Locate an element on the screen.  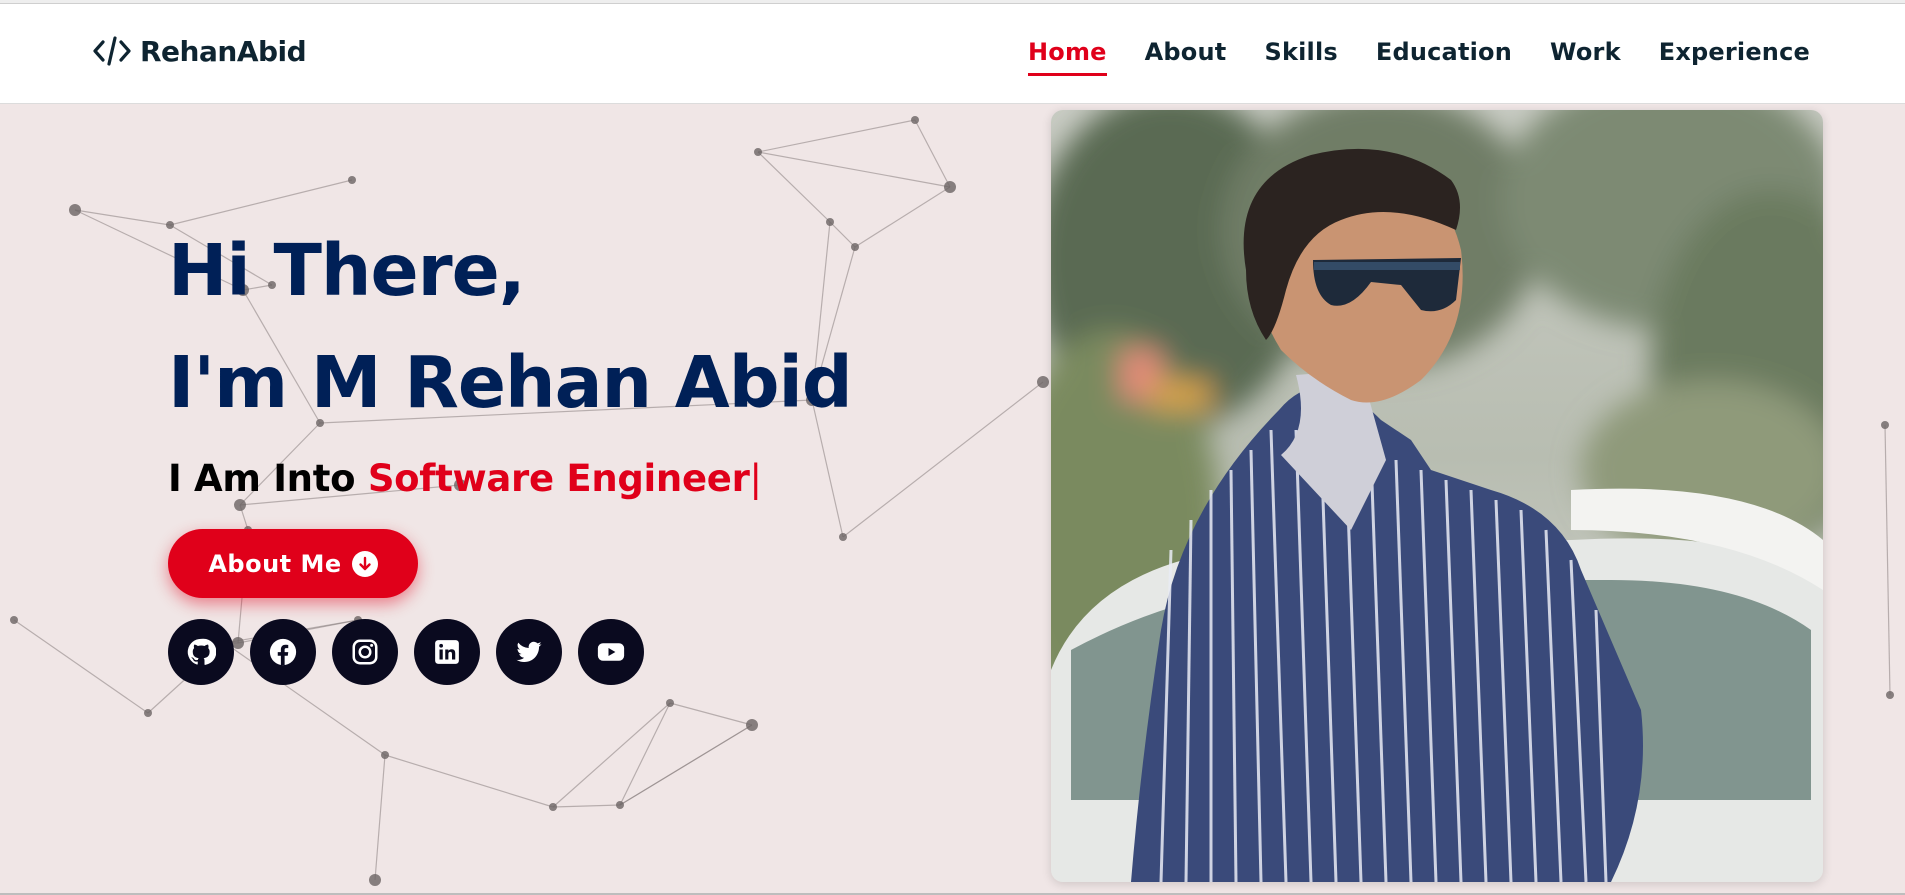
github-link is located at coordinates (201, 652).